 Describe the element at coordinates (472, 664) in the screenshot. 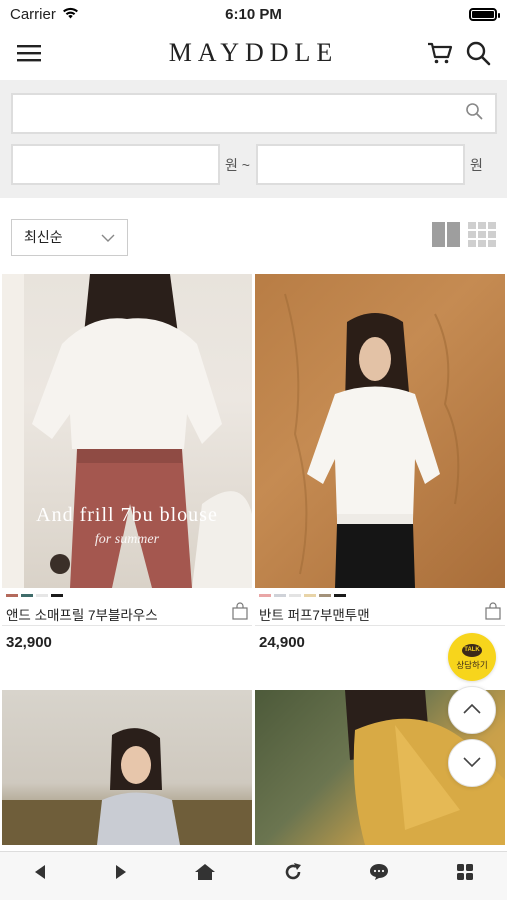

I see `talk-label: 상담하기` at that location.